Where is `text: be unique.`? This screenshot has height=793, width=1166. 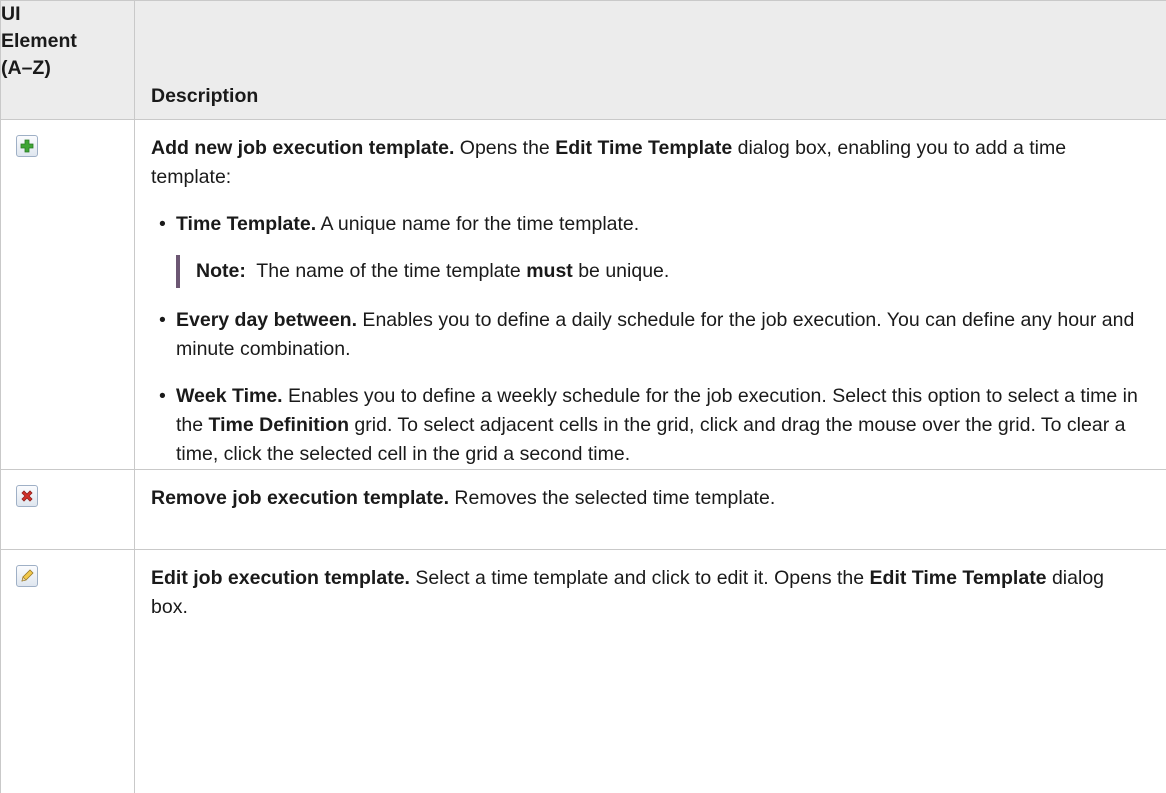 text: be unique. is located at coordinates (621, 271).